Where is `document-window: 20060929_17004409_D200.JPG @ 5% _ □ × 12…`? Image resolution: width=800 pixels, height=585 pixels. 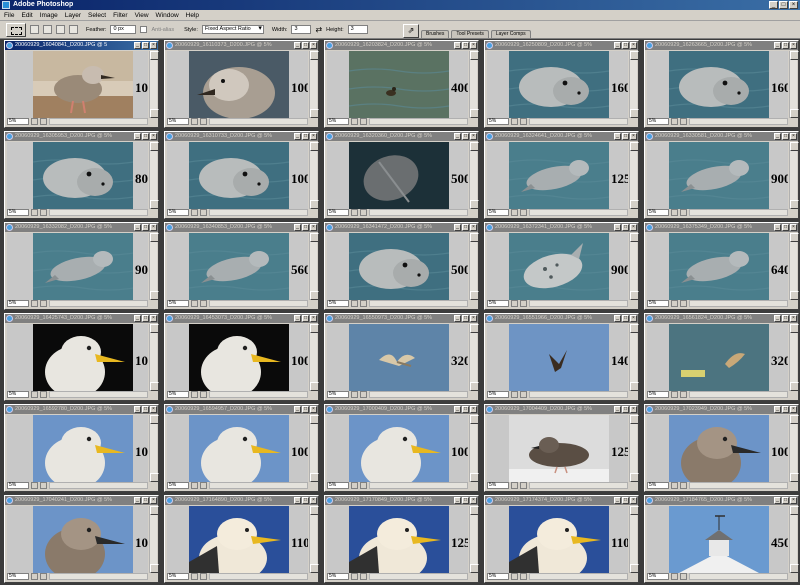
document-window: 20060929_17004409_D200.JPG @ 5% _ □ × 12… is located at coordinates (561, 448).